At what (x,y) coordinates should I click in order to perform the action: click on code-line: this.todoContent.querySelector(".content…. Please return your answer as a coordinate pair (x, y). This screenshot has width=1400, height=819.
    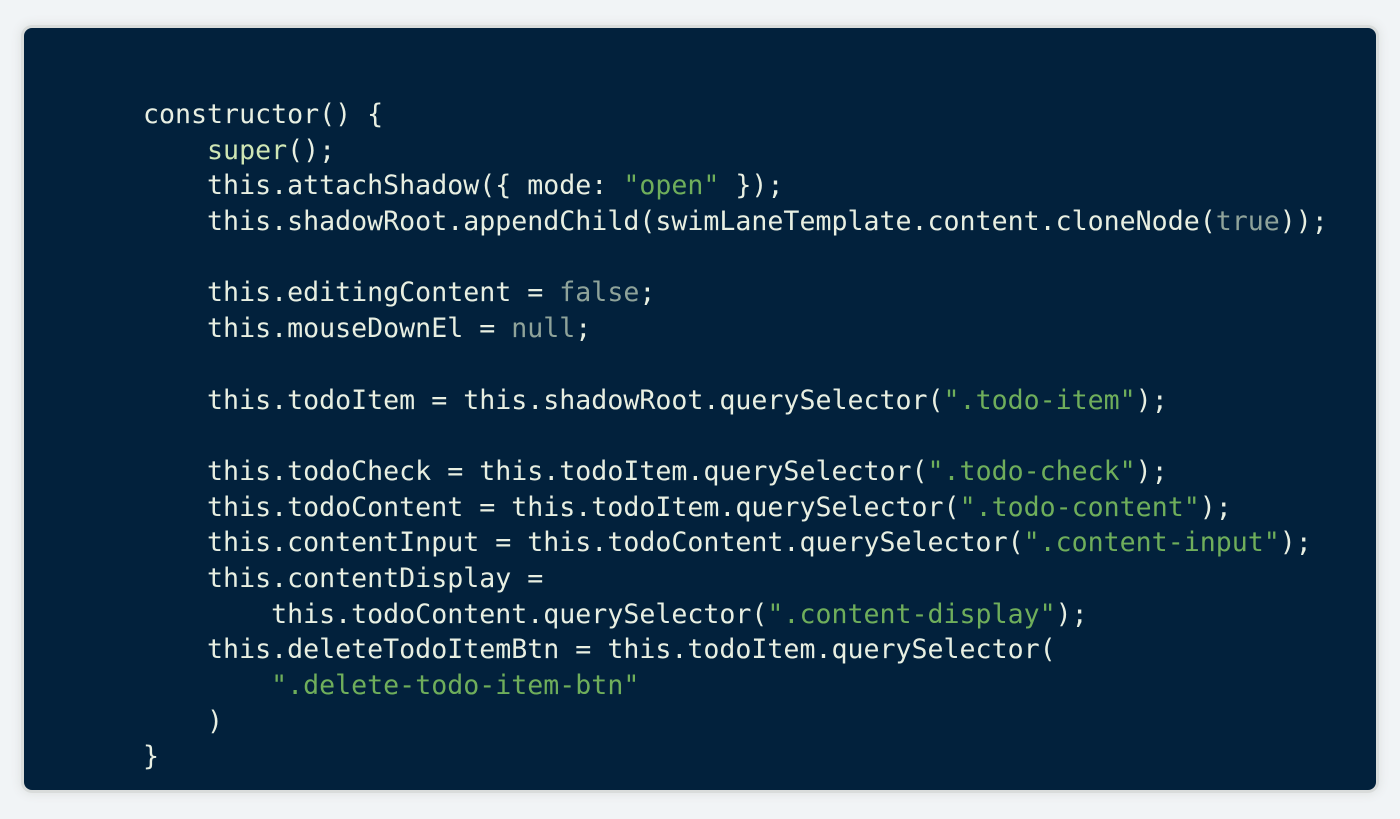
    Looking at the image, I should click on (735, 615).